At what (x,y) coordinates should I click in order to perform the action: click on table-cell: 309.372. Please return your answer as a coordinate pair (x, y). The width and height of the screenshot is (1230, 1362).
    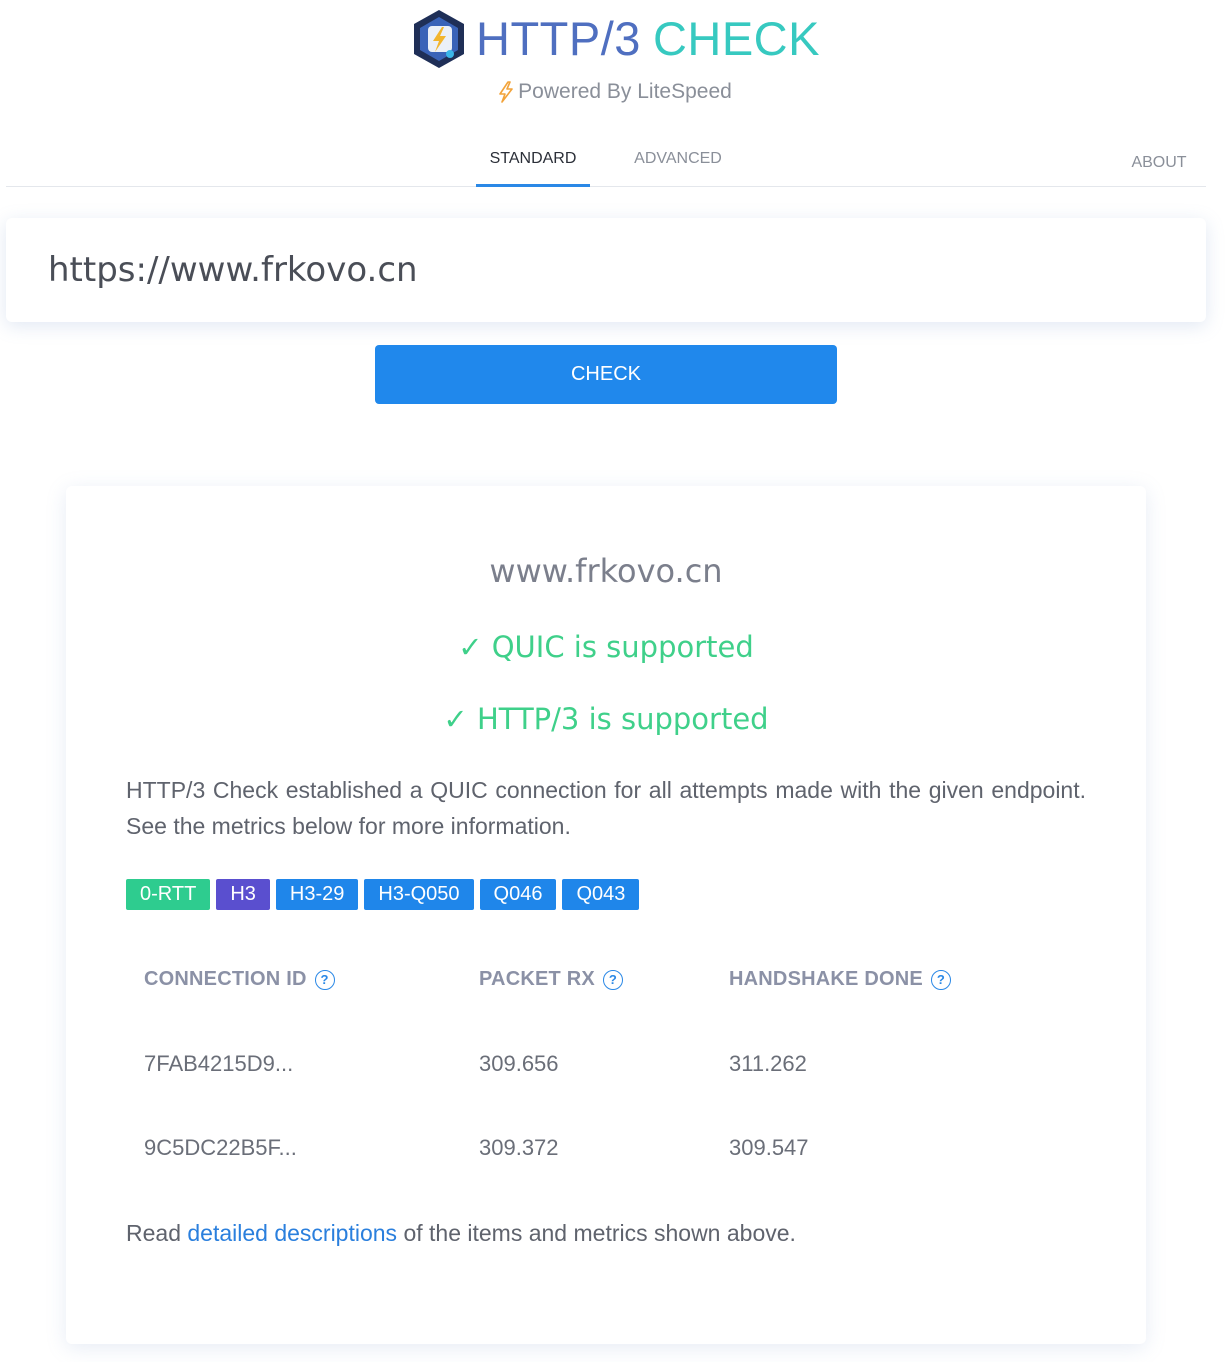
    Looking at the image, I should click on (519, 1147).